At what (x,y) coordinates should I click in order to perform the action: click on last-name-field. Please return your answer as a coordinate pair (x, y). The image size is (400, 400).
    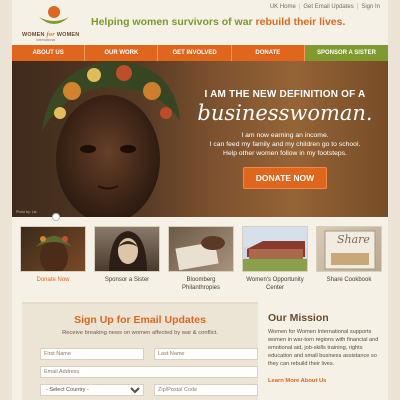
    Looking at the image, I should click on (206, 354).